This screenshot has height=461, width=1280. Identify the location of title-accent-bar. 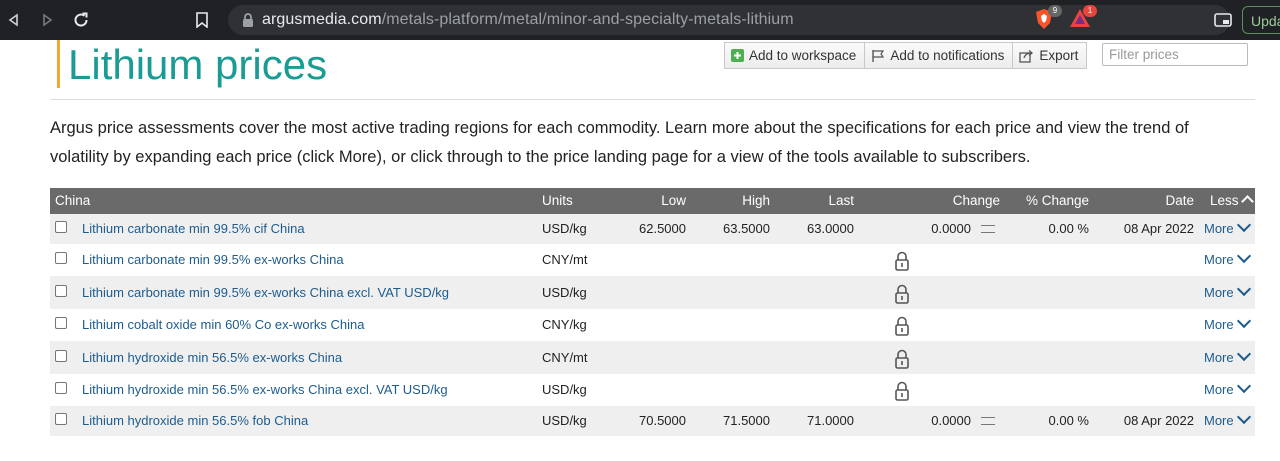
(58, 64).